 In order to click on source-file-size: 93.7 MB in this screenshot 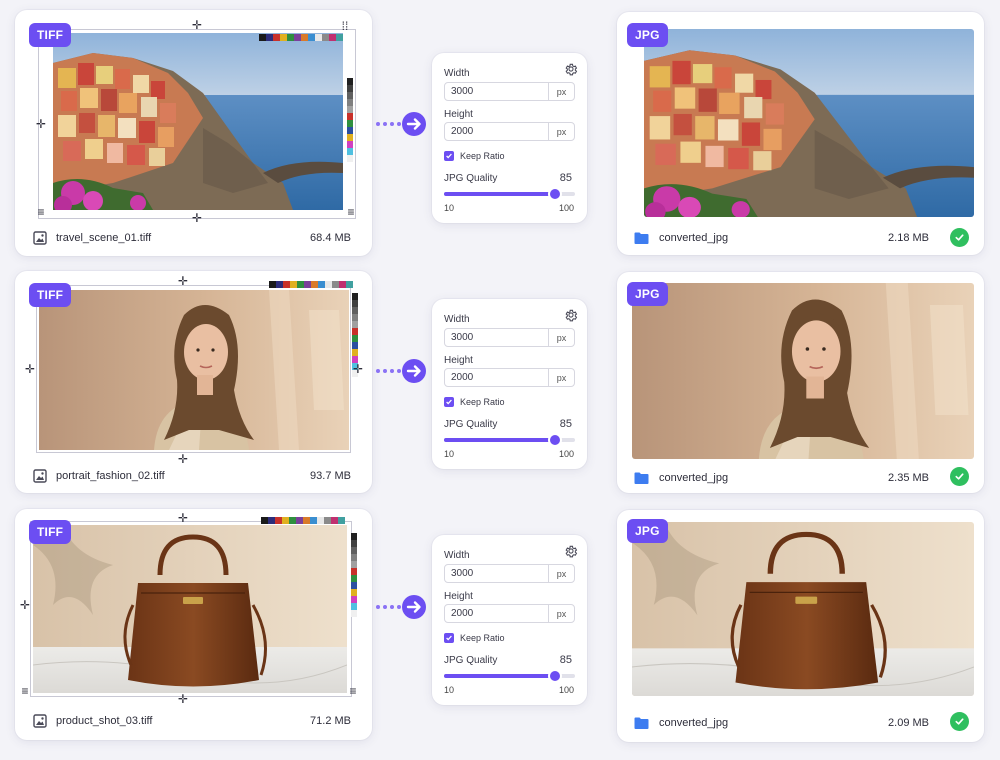, I will do `click(330, 476)`.